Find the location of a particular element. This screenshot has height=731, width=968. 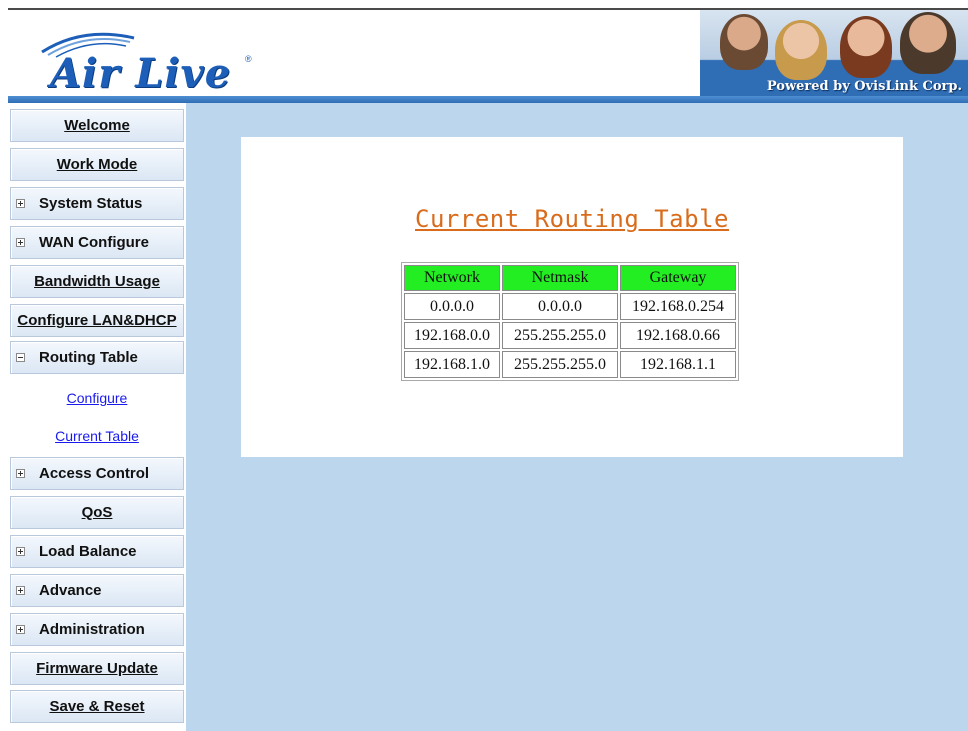

sidebar-item-label: Routing Table is located at coordinates (88, 357).